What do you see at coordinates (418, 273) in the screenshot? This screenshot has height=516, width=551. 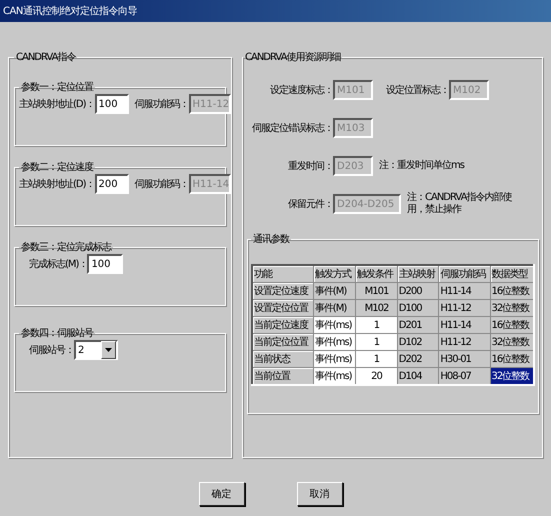 I see `column-header: 主站映射` at bounding box center [418, 273].